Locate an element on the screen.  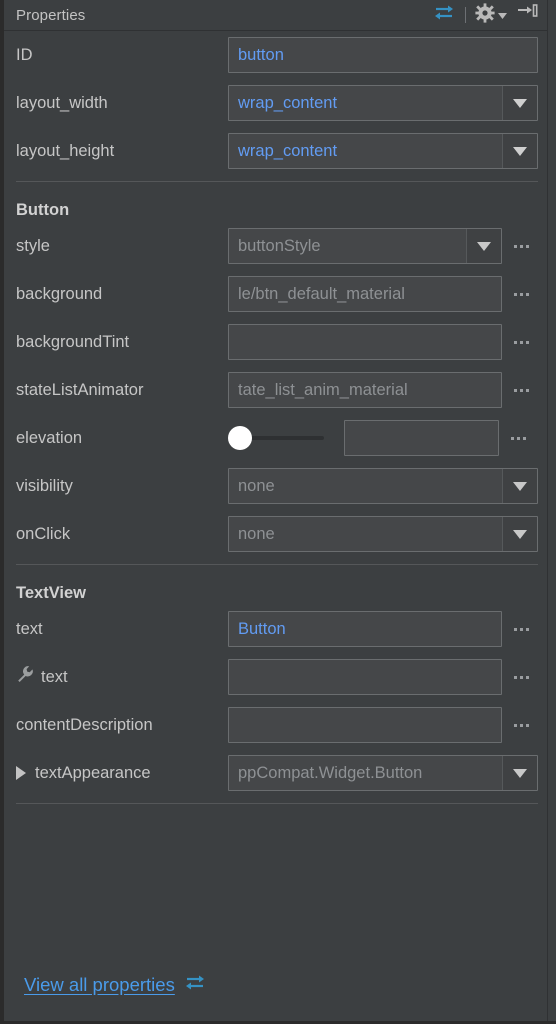
property-label-wrap: visibility is located at coordinates (122, 486).